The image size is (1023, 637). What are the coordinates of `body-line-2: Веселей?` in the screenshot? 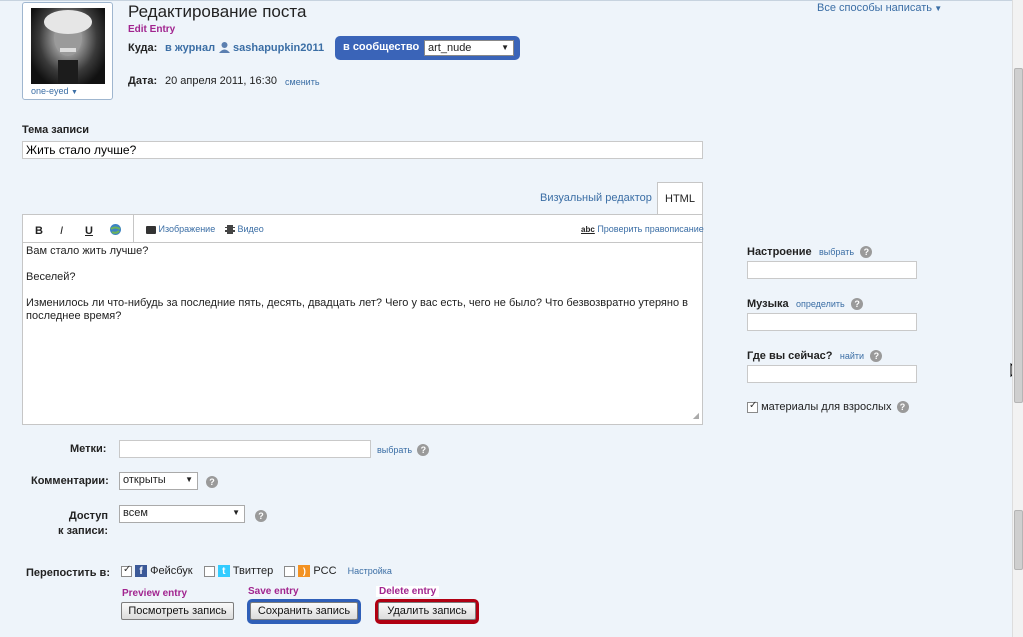 It's located at (51, 277).